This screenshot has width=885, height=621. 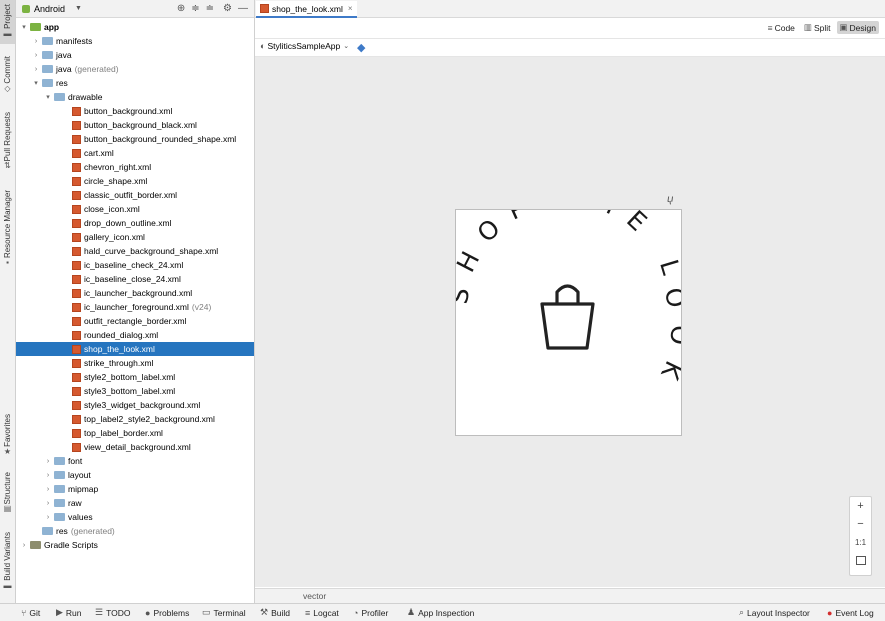 What do you see at coordinates (112, 612) in the screenshot?
I see `todo-tool-button: ☰ TODO` at bounding box center [112, 612].